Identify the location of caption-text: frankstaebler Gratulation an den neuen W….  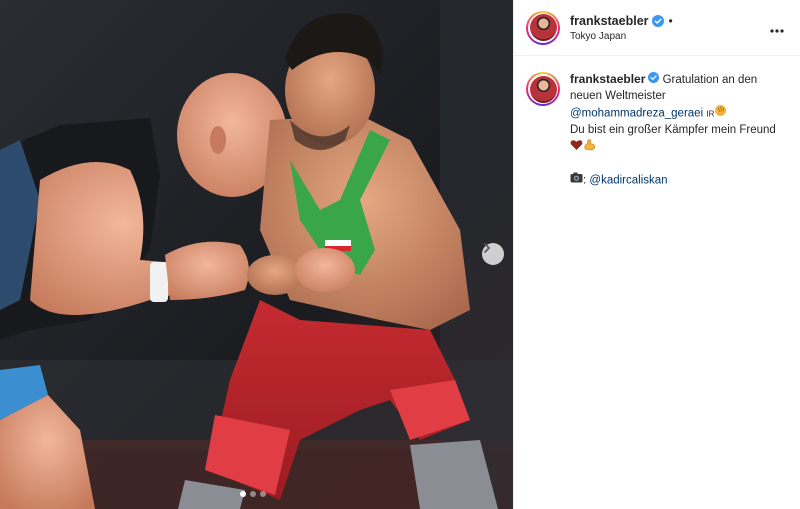
(679, 130).